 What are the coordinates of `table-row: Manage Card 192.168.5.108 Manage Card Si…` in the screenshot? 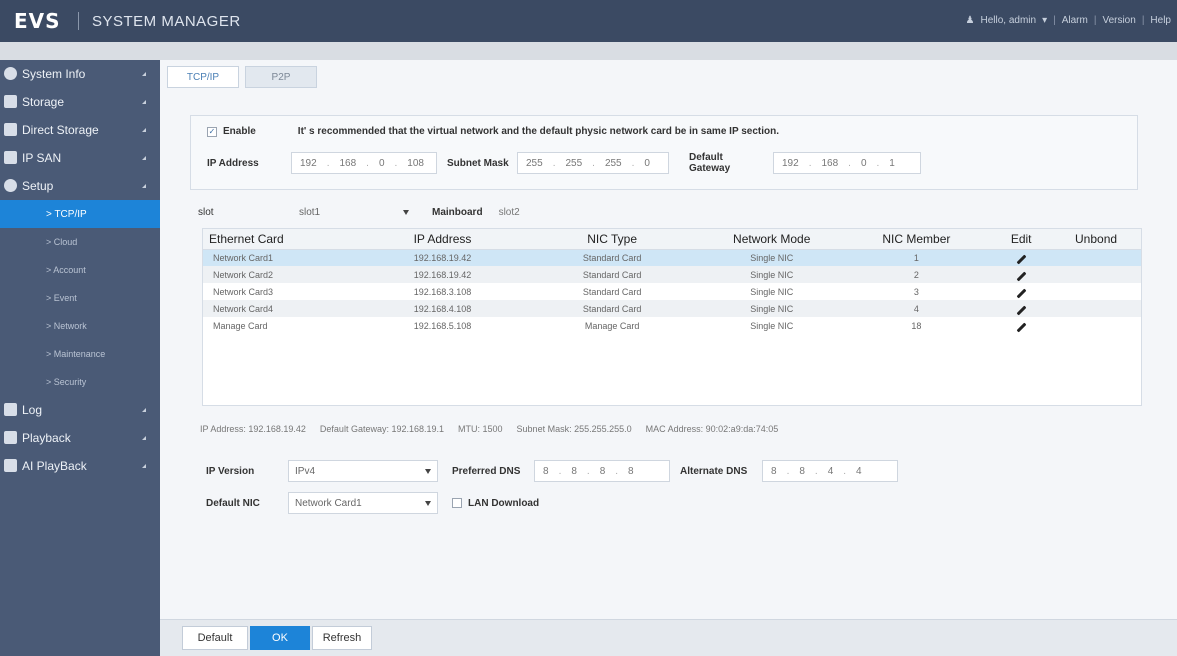 It's located at (672, 325).